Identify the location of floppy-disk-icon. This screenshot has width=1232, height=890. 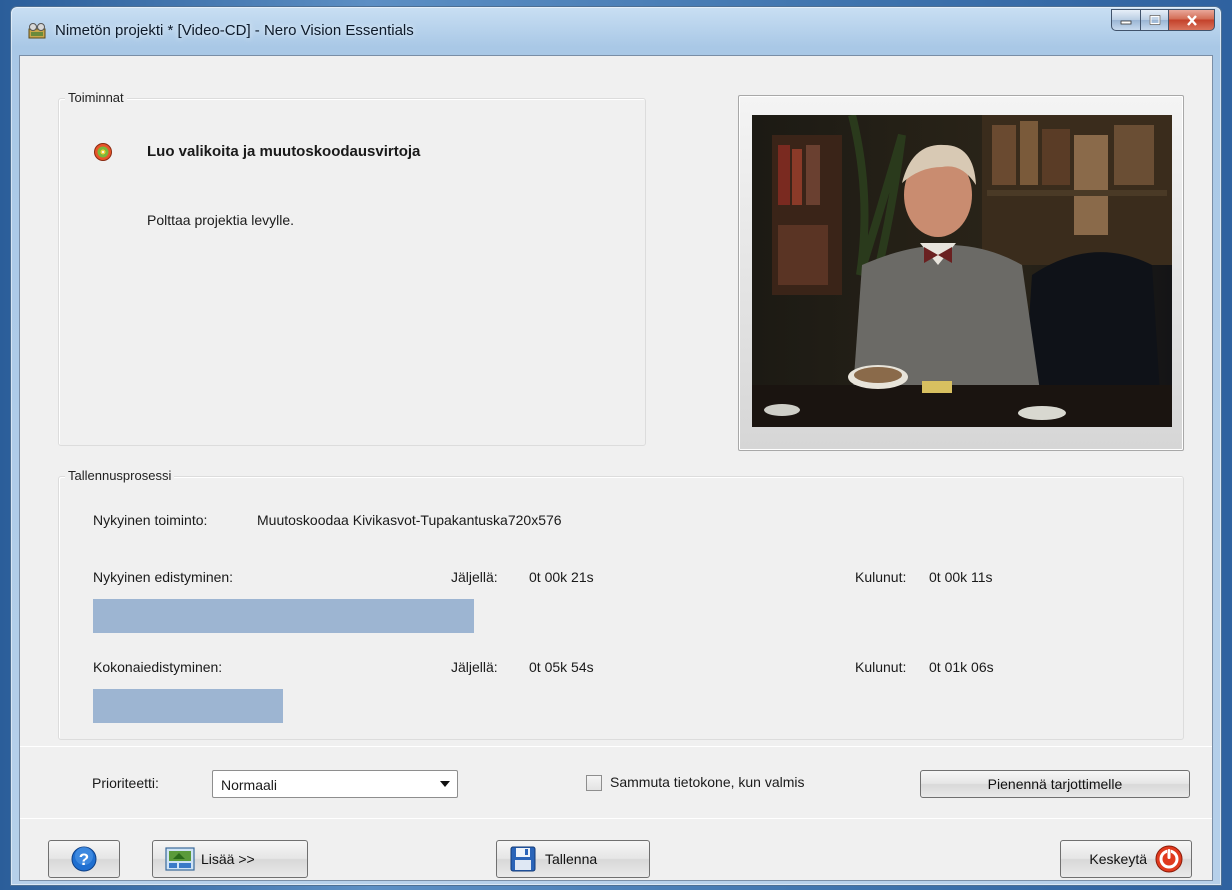
(523, 859).